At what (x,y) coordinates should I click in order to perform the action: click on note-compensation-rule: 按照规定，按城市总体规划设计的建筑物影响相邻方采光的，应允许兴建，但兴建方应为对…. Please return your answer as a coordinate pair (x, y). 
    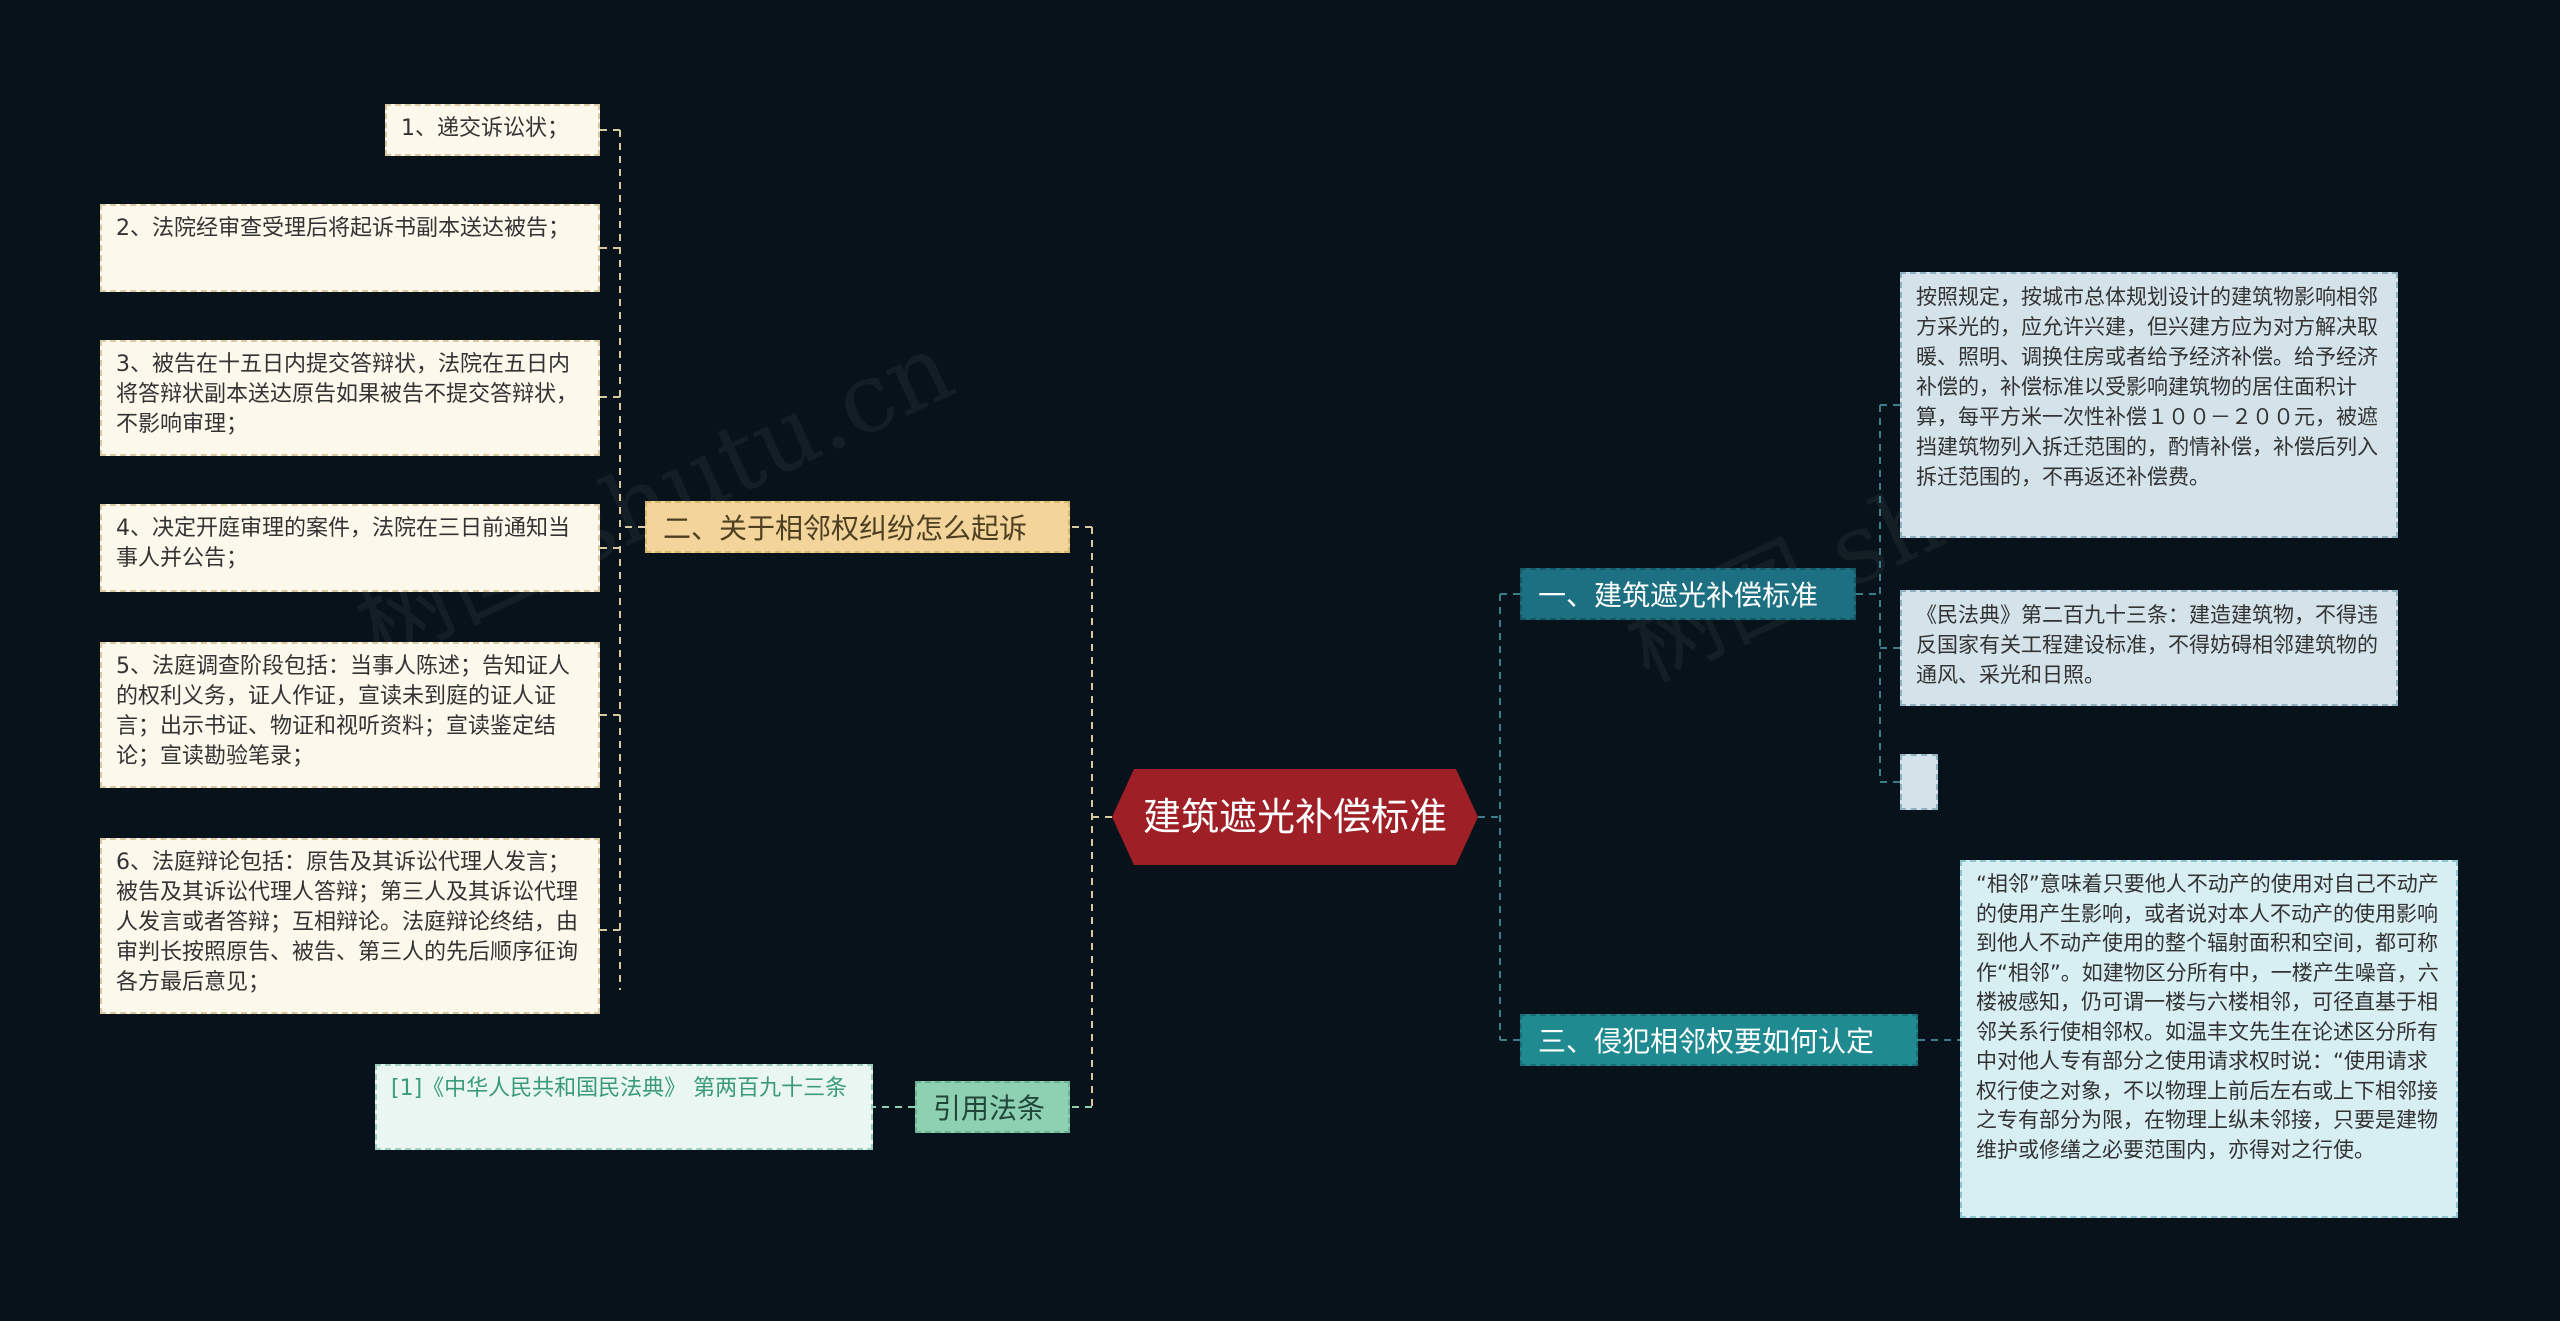
    Looking at the image, I should click on (2149, 405).